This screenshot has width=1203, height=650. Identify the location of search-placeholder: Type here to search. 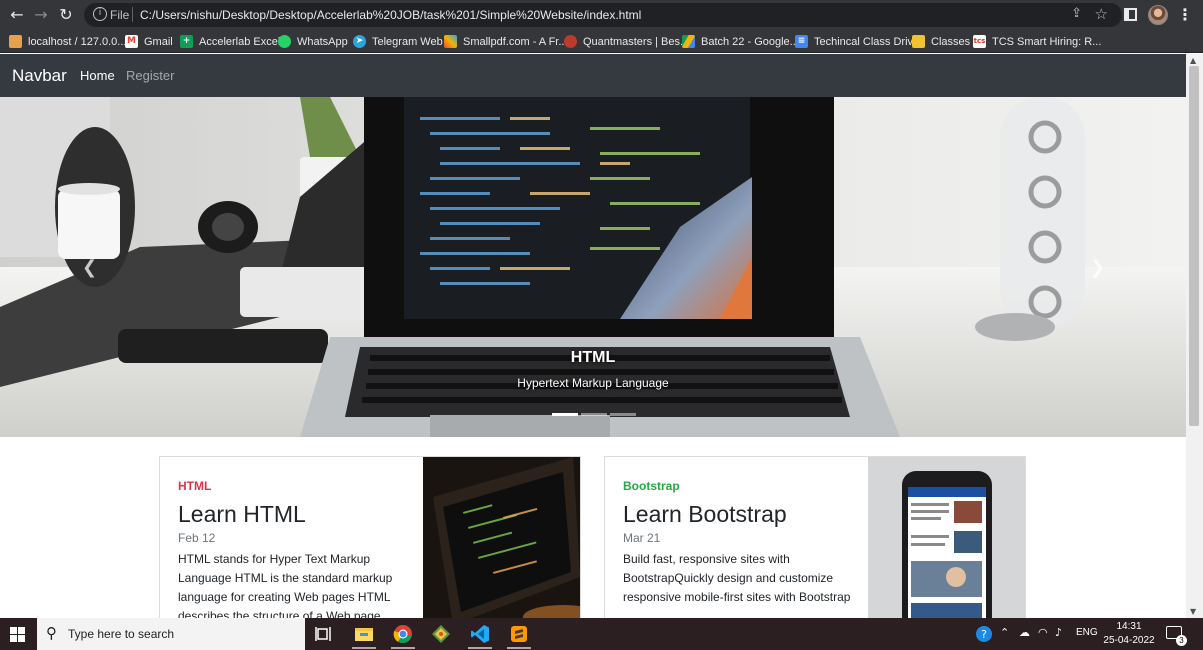
(121, 634).